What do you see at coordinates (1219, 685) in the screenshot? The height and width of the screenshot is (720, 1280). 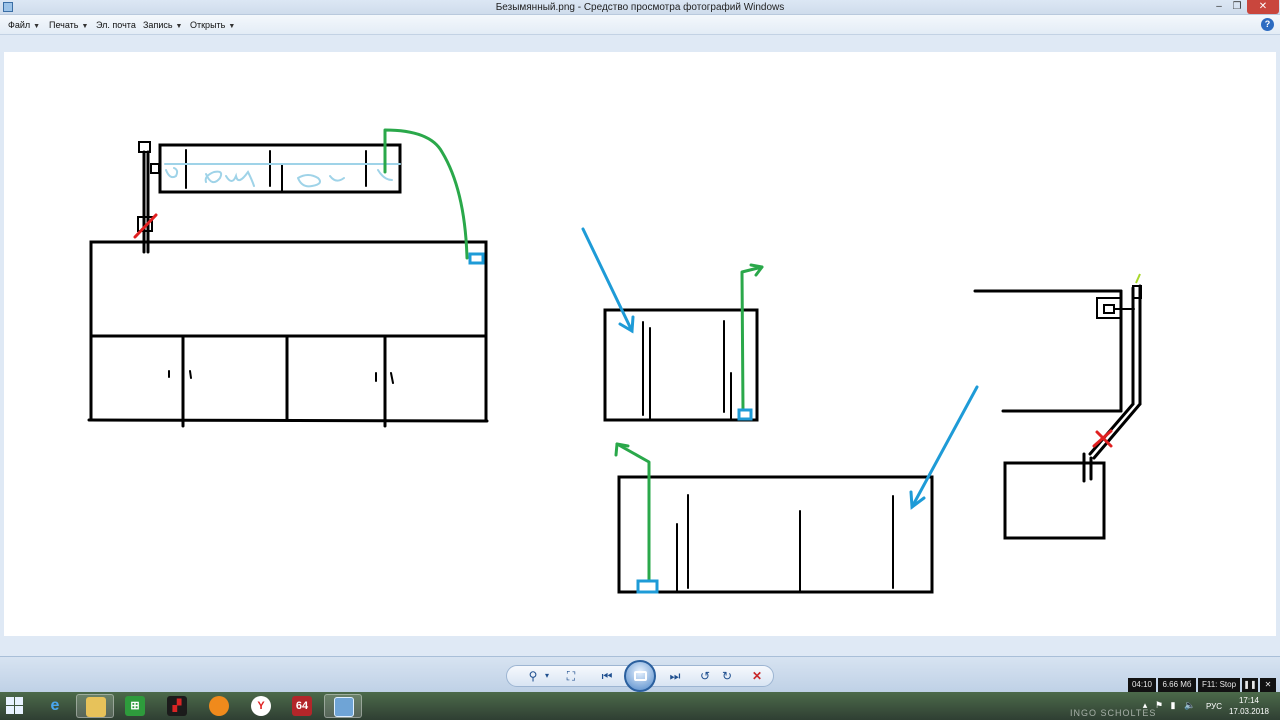 I see `status-hint: F11: Stop` at bounding box center [1219, 685].